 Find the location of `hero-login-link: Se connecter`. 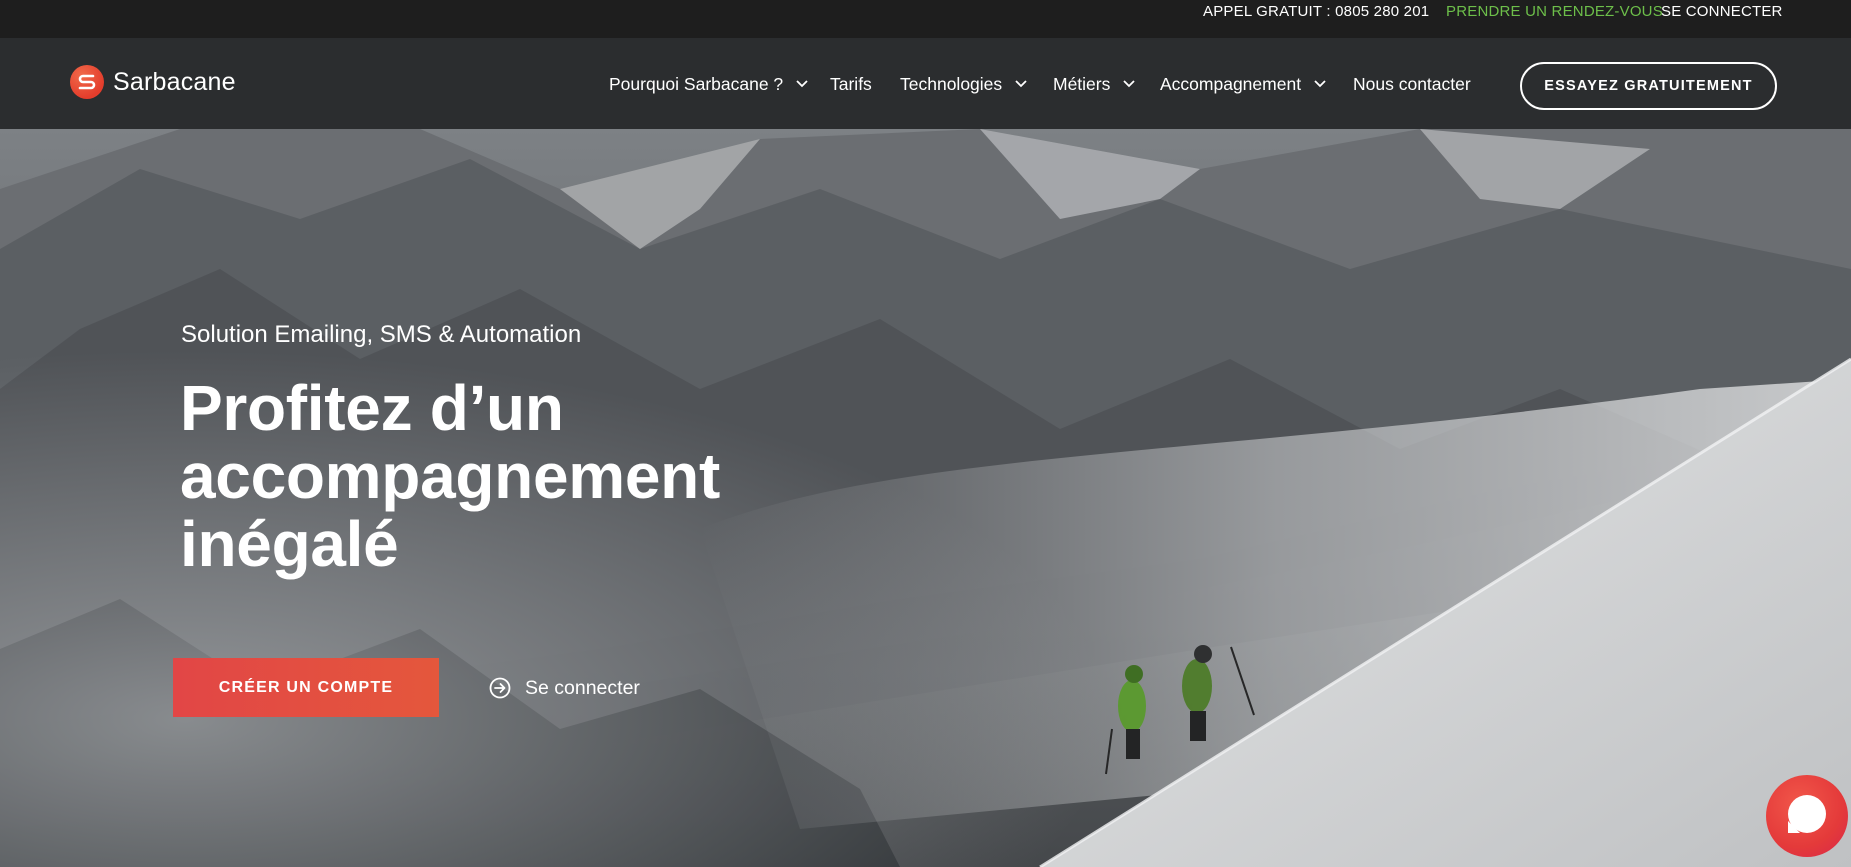

hero-login-link: Se connecter is located at coordinates (564, 688).